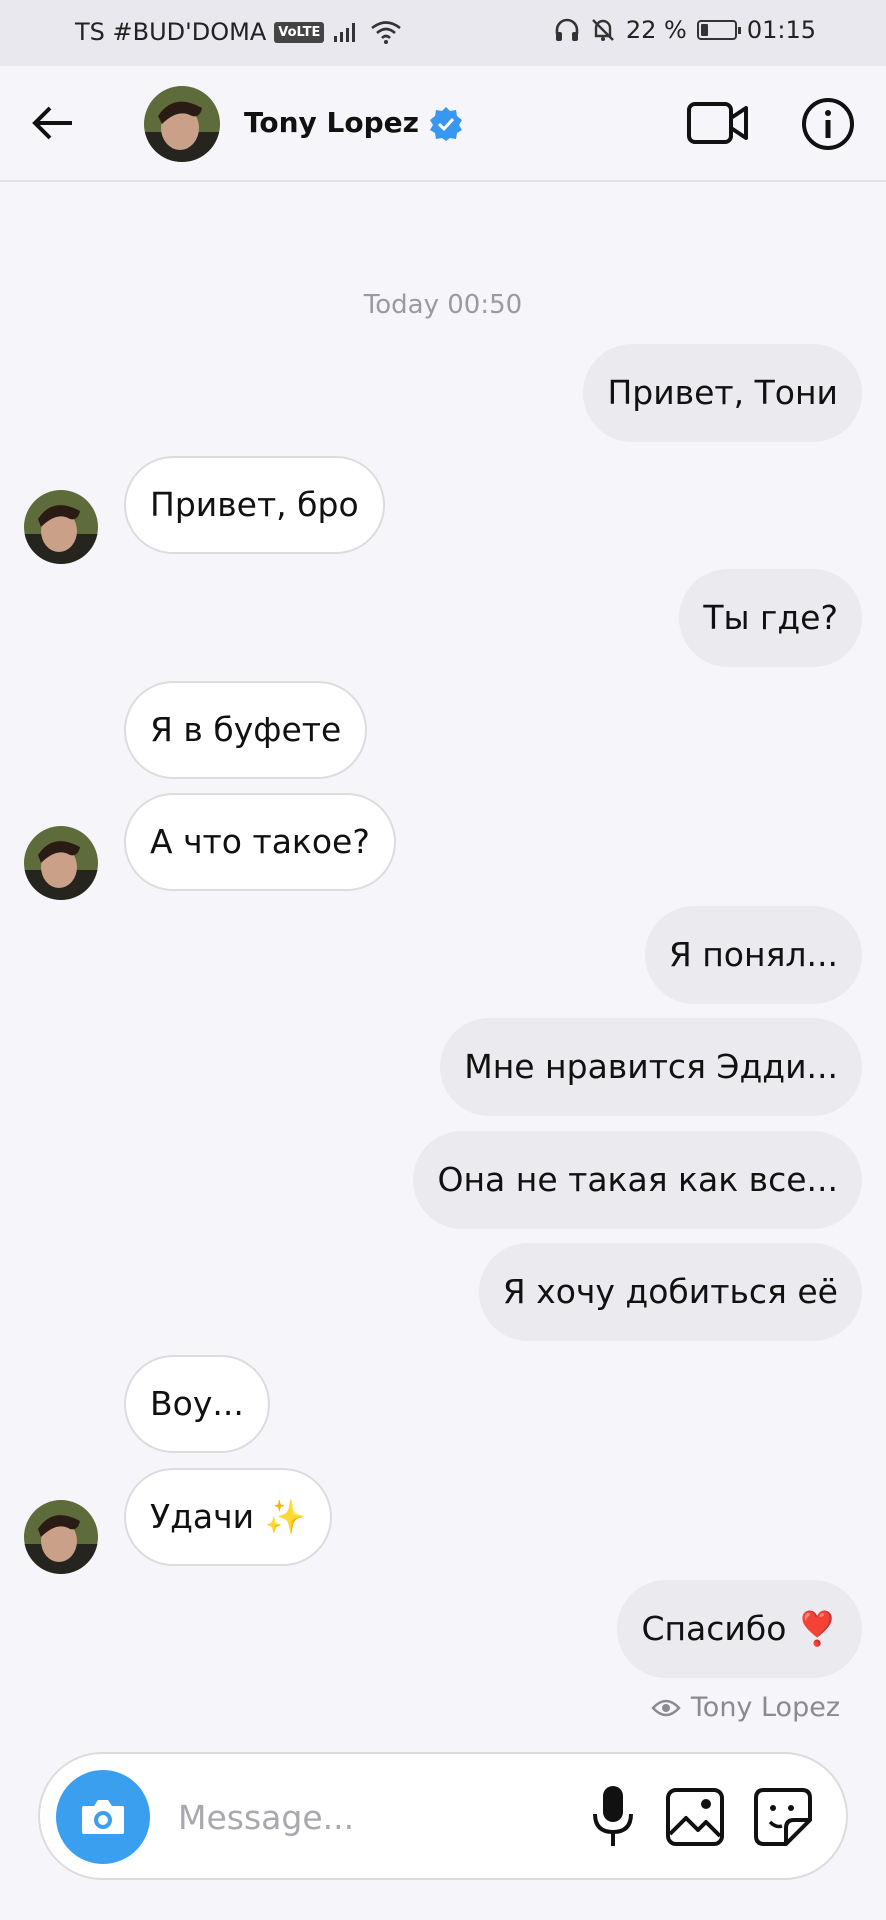 This screenshot has height=1920, width=886. What do you see at coordinates (171, 32) in the screenshot?
I see `carrier-name: TS #BUD'DOMA` at bounding box center [171, 32].